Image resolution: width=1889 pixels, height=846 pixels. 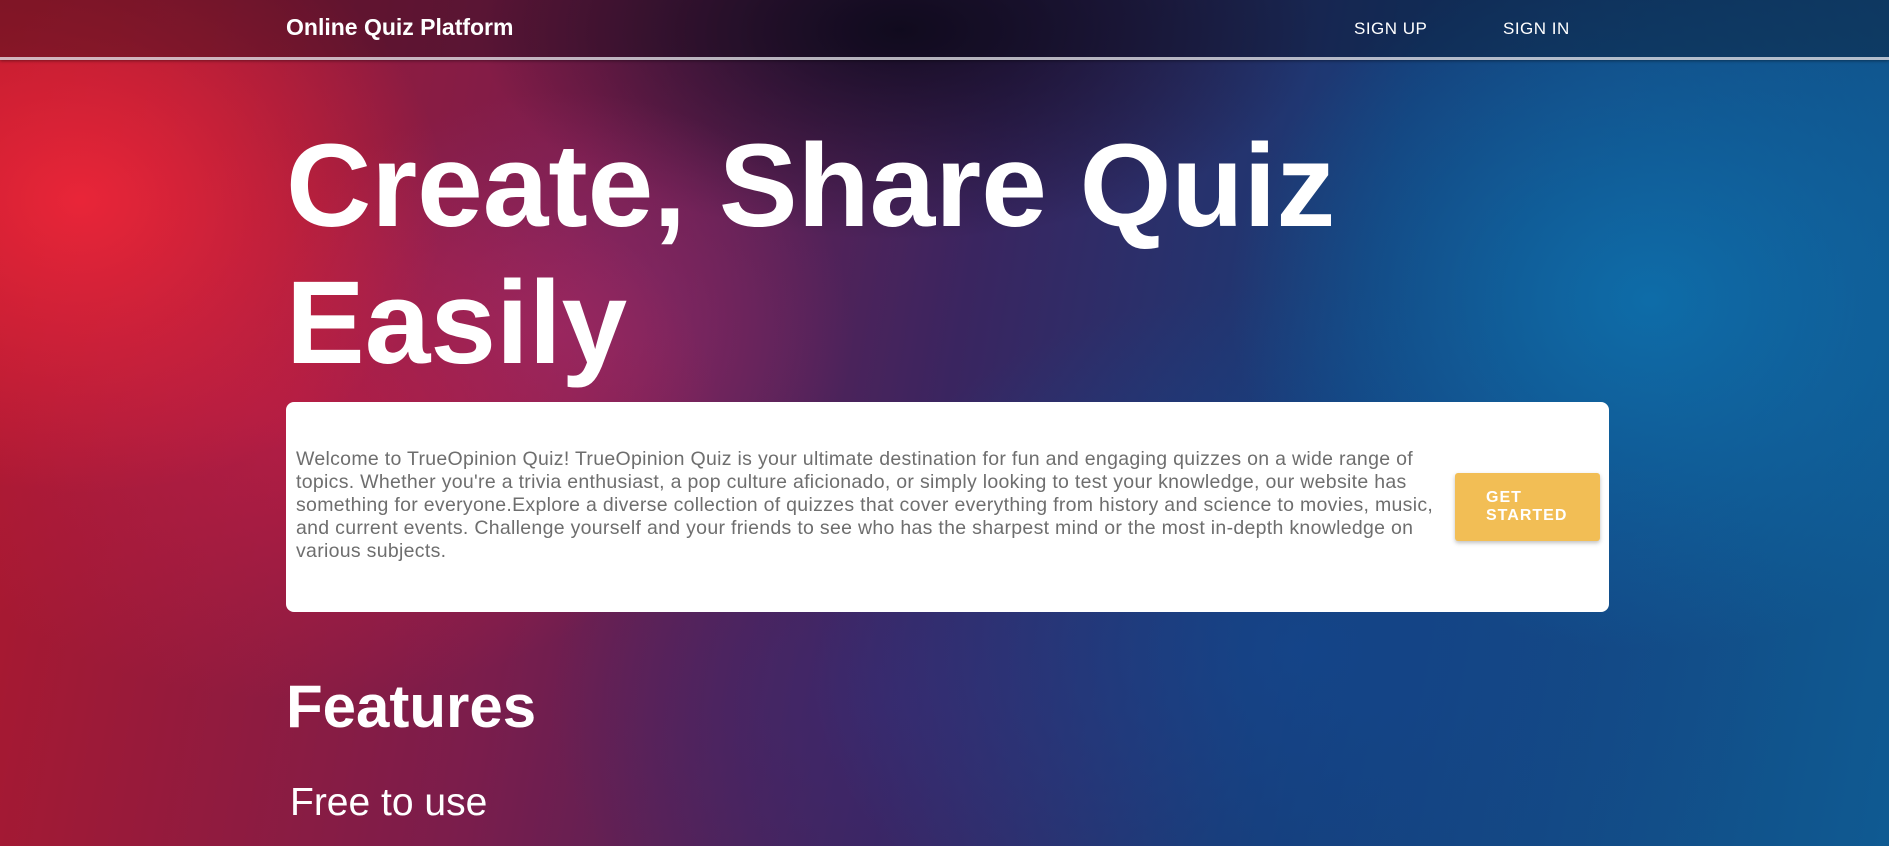 What do you see at coordinates (1527, 515) in the screenshot?
I see `get-started-button-label-line2: STARTED` at bounding box center [1527, 515].